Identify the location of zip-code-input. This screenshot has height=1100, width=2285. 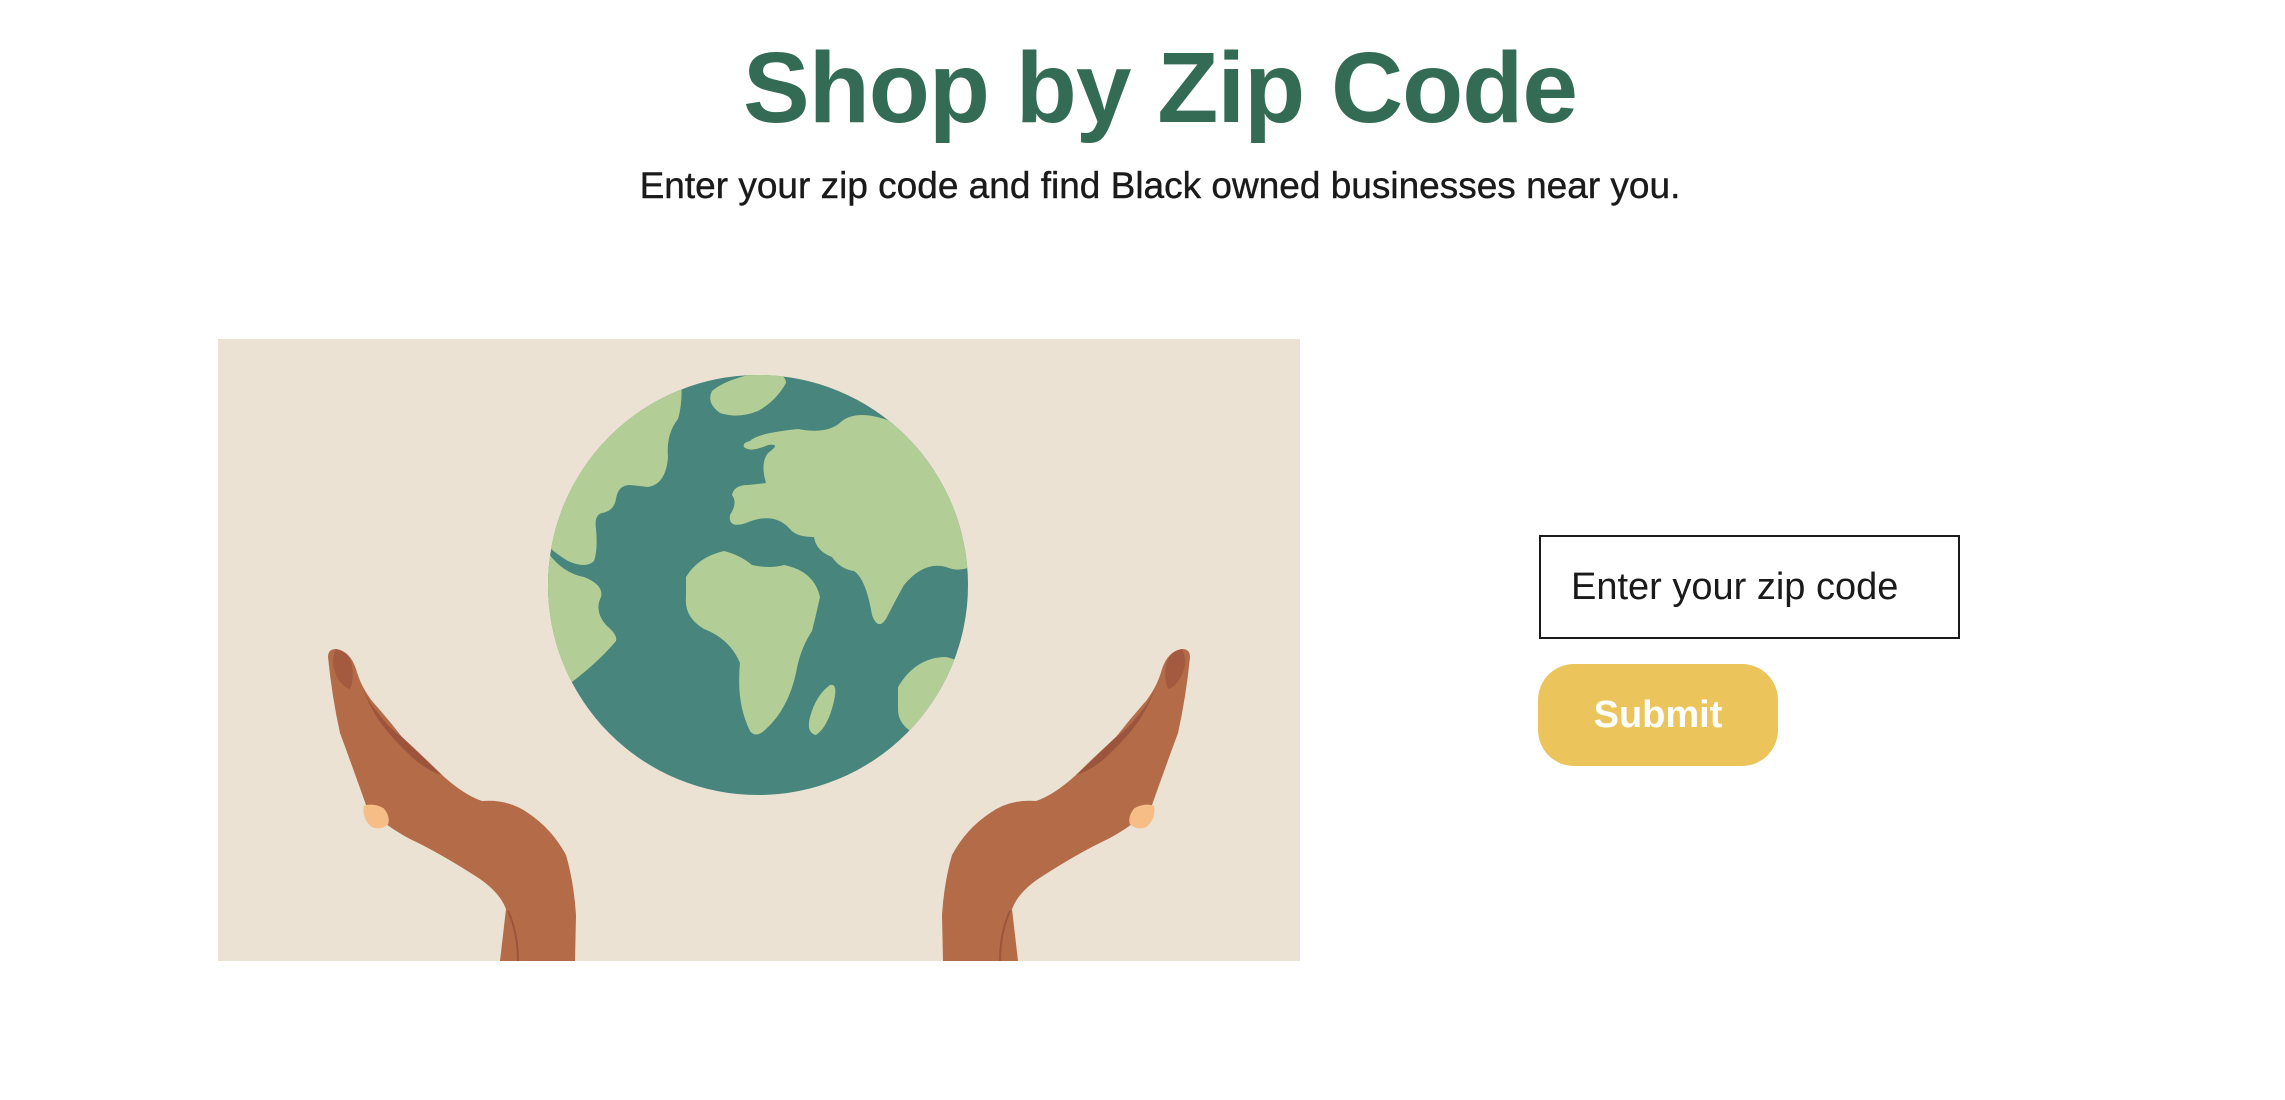
(1749, 587).